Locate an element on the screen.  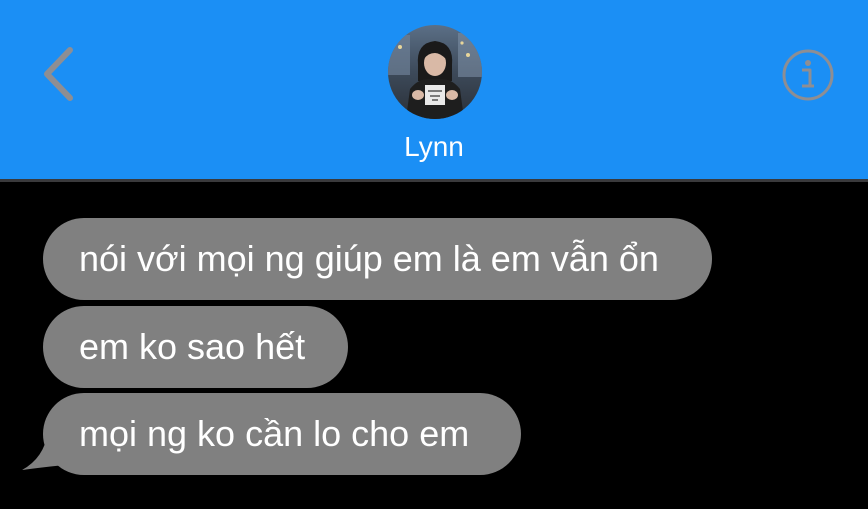
info-button is located at coordinates (808, 75).